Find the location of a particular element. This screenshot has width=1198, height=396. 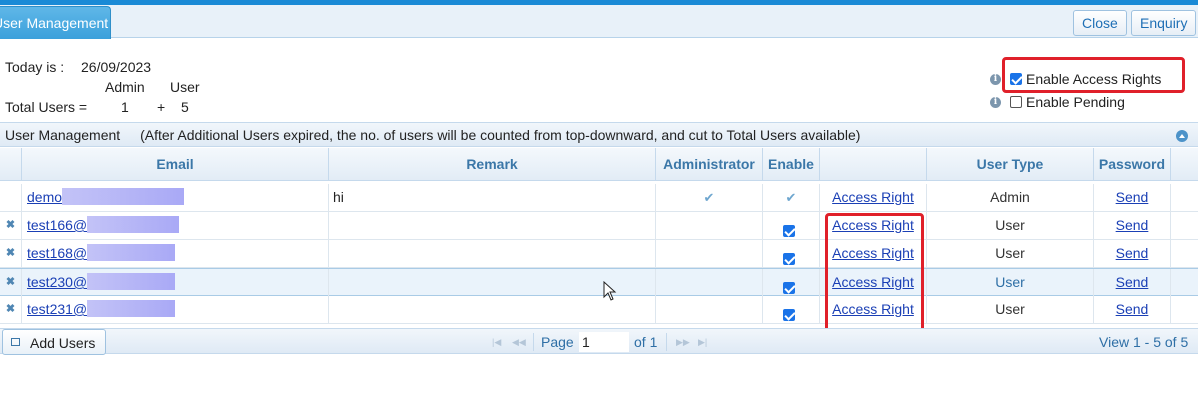

table-row: ✖ test166@ Access Right User Send is located at coordinates (599, 226).